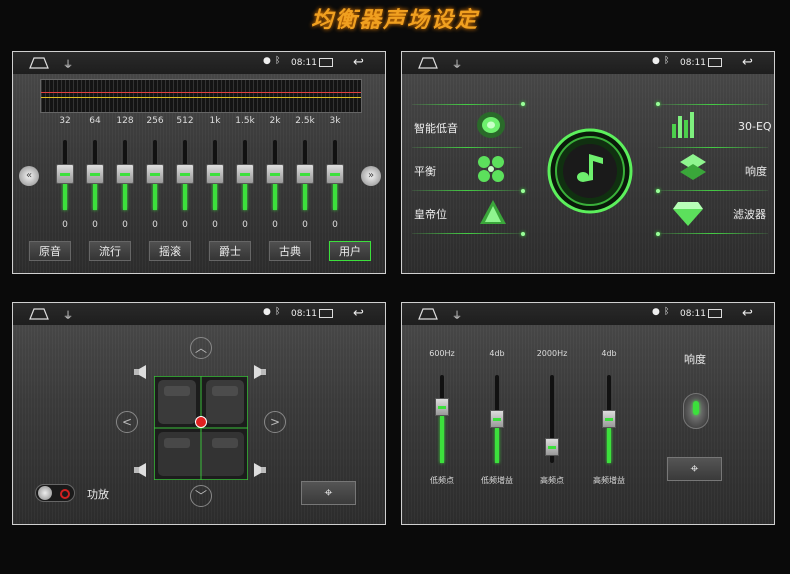 This screenshot has height=574, width=790. I want to click on menu-emperor-seat: 皇帝位, so click(430, 214).